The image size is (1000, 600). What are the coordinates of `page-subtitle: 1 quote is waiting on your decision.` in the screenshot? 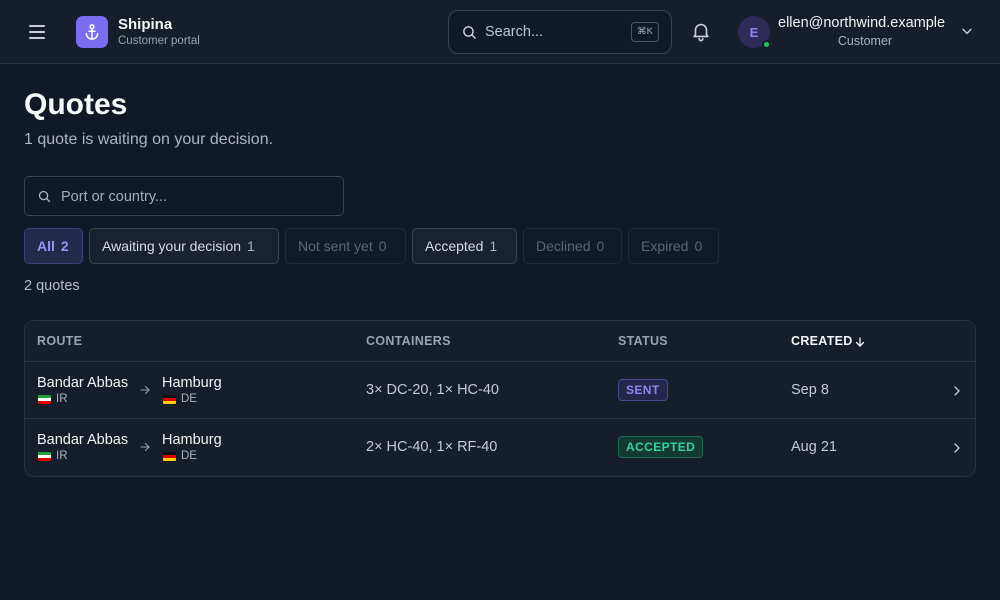 It's located at (149, 139).